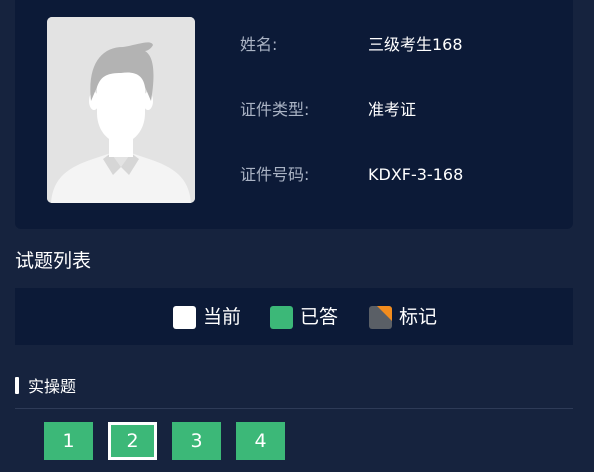  I want to click on section-divider, so click(294, 408).